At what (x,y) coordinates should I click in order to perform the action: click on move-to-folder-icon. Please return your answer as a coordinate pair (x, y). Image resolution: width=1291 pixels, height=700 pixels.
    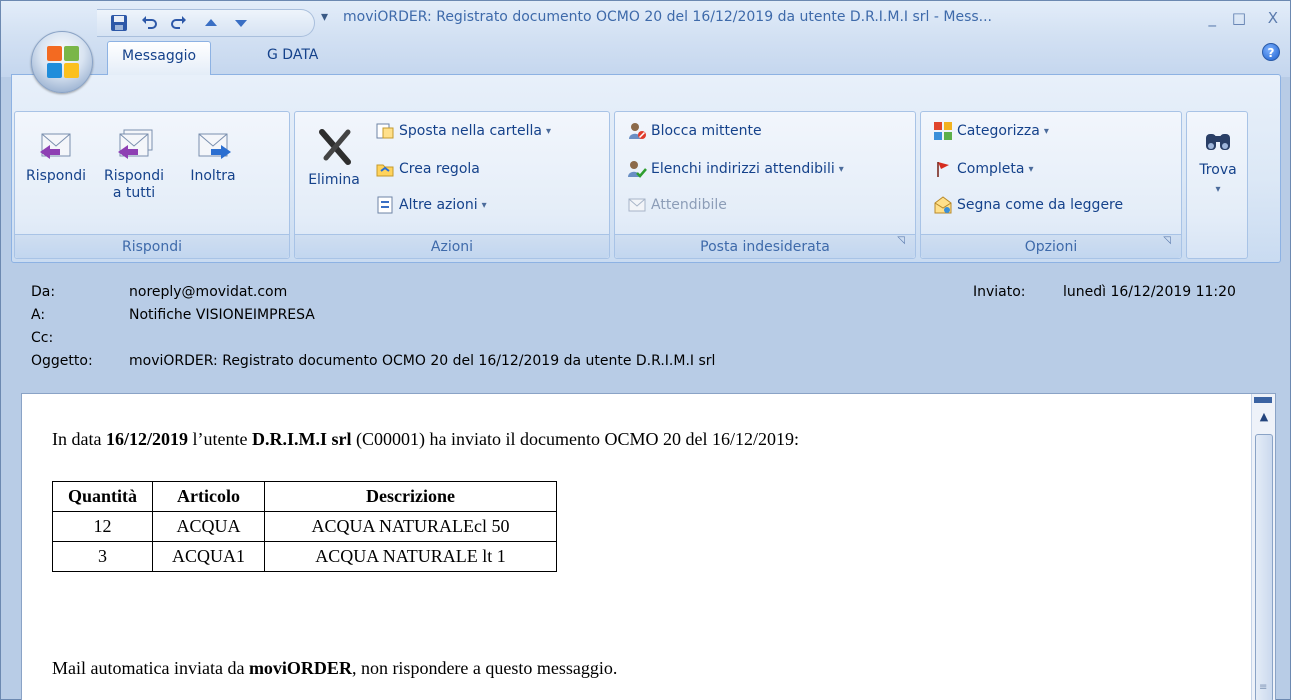
    Looking at the image, I should click on (385, 131).